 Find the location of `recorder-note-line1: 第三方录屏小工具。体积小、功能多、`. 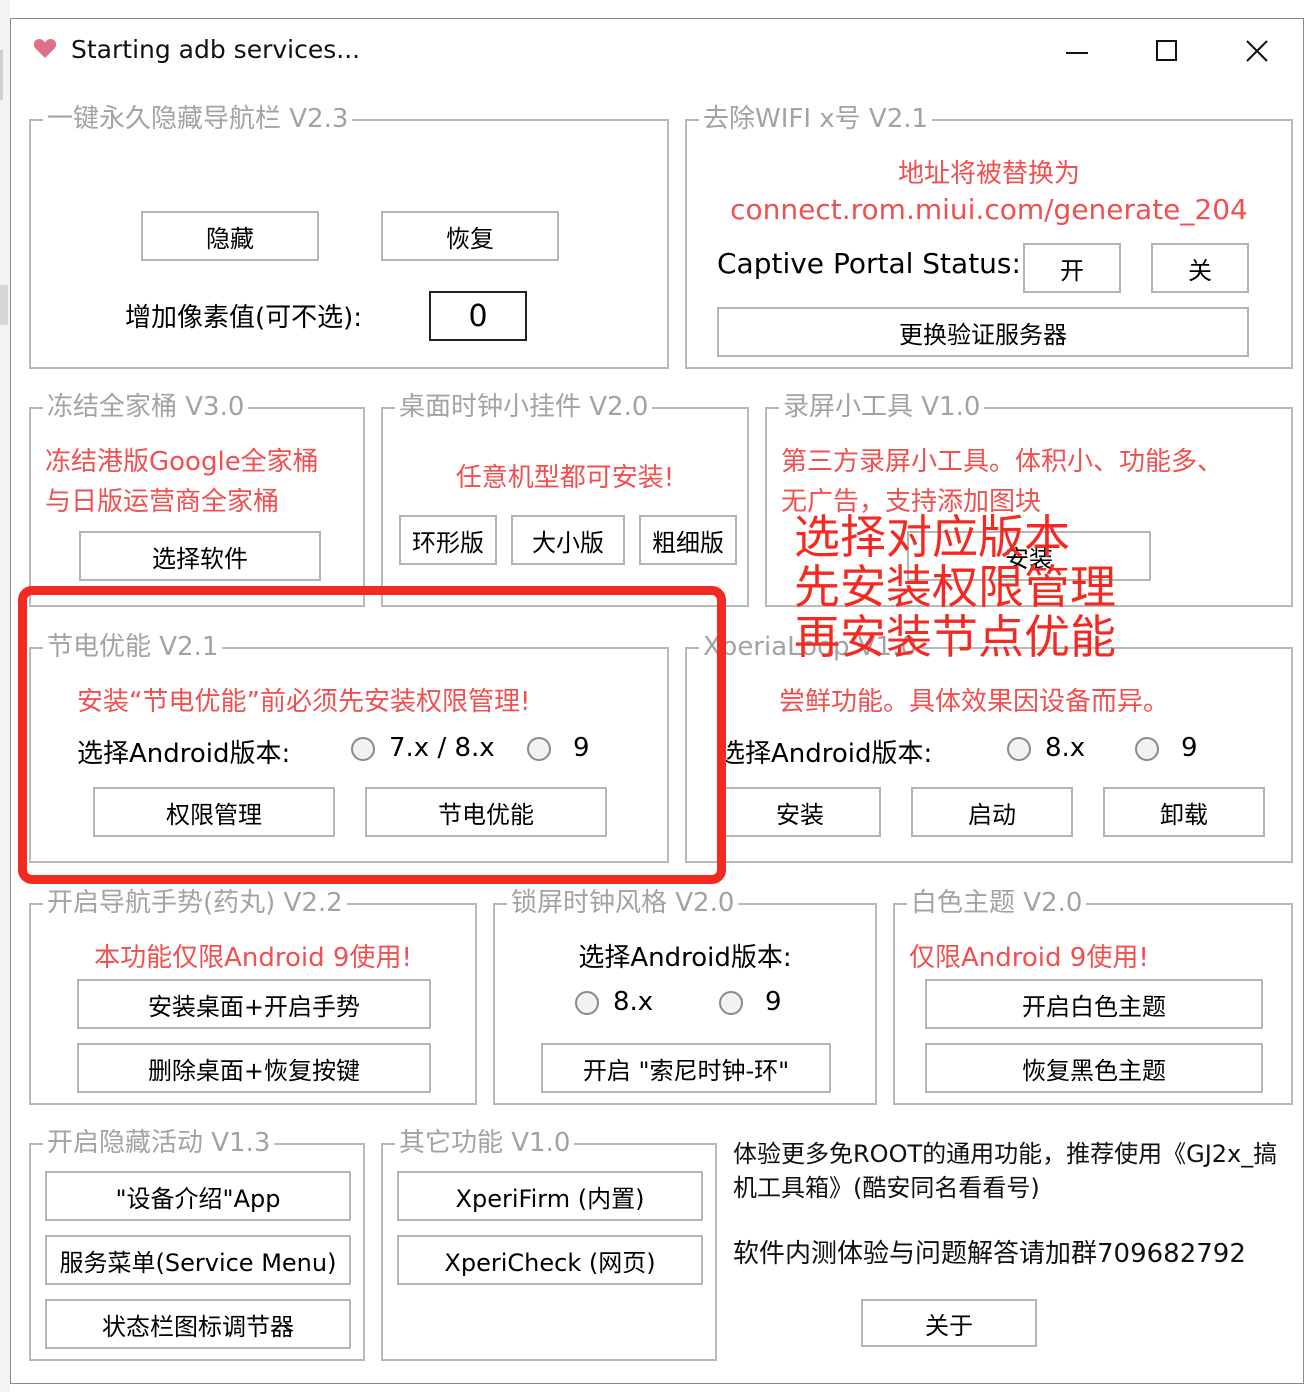

recorder-note-line1: 第三方录屏小工具。体积小、功能多、 is located at coordinates (1002, 462).